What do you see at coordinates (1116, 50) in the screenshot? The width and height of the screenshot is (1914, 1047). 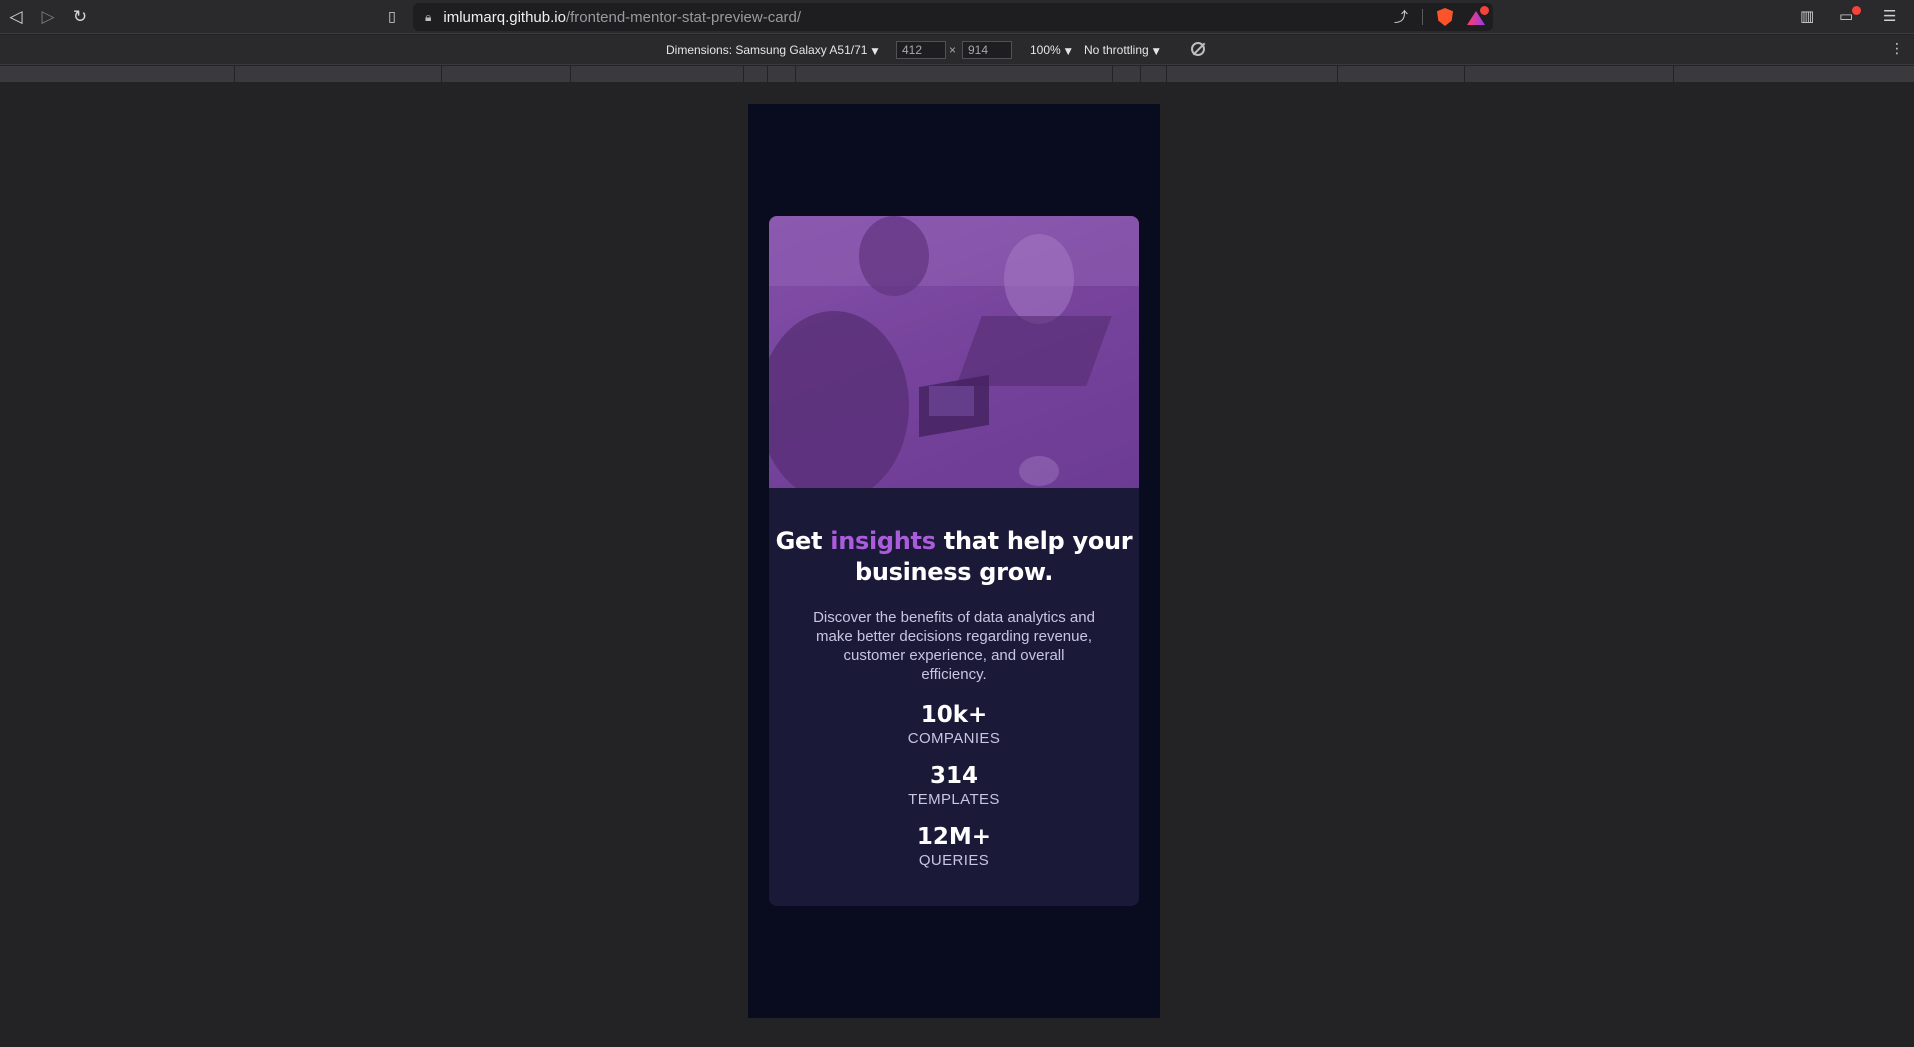 I see `throttle-label: No throttling` at bounding box center [1116, 50].